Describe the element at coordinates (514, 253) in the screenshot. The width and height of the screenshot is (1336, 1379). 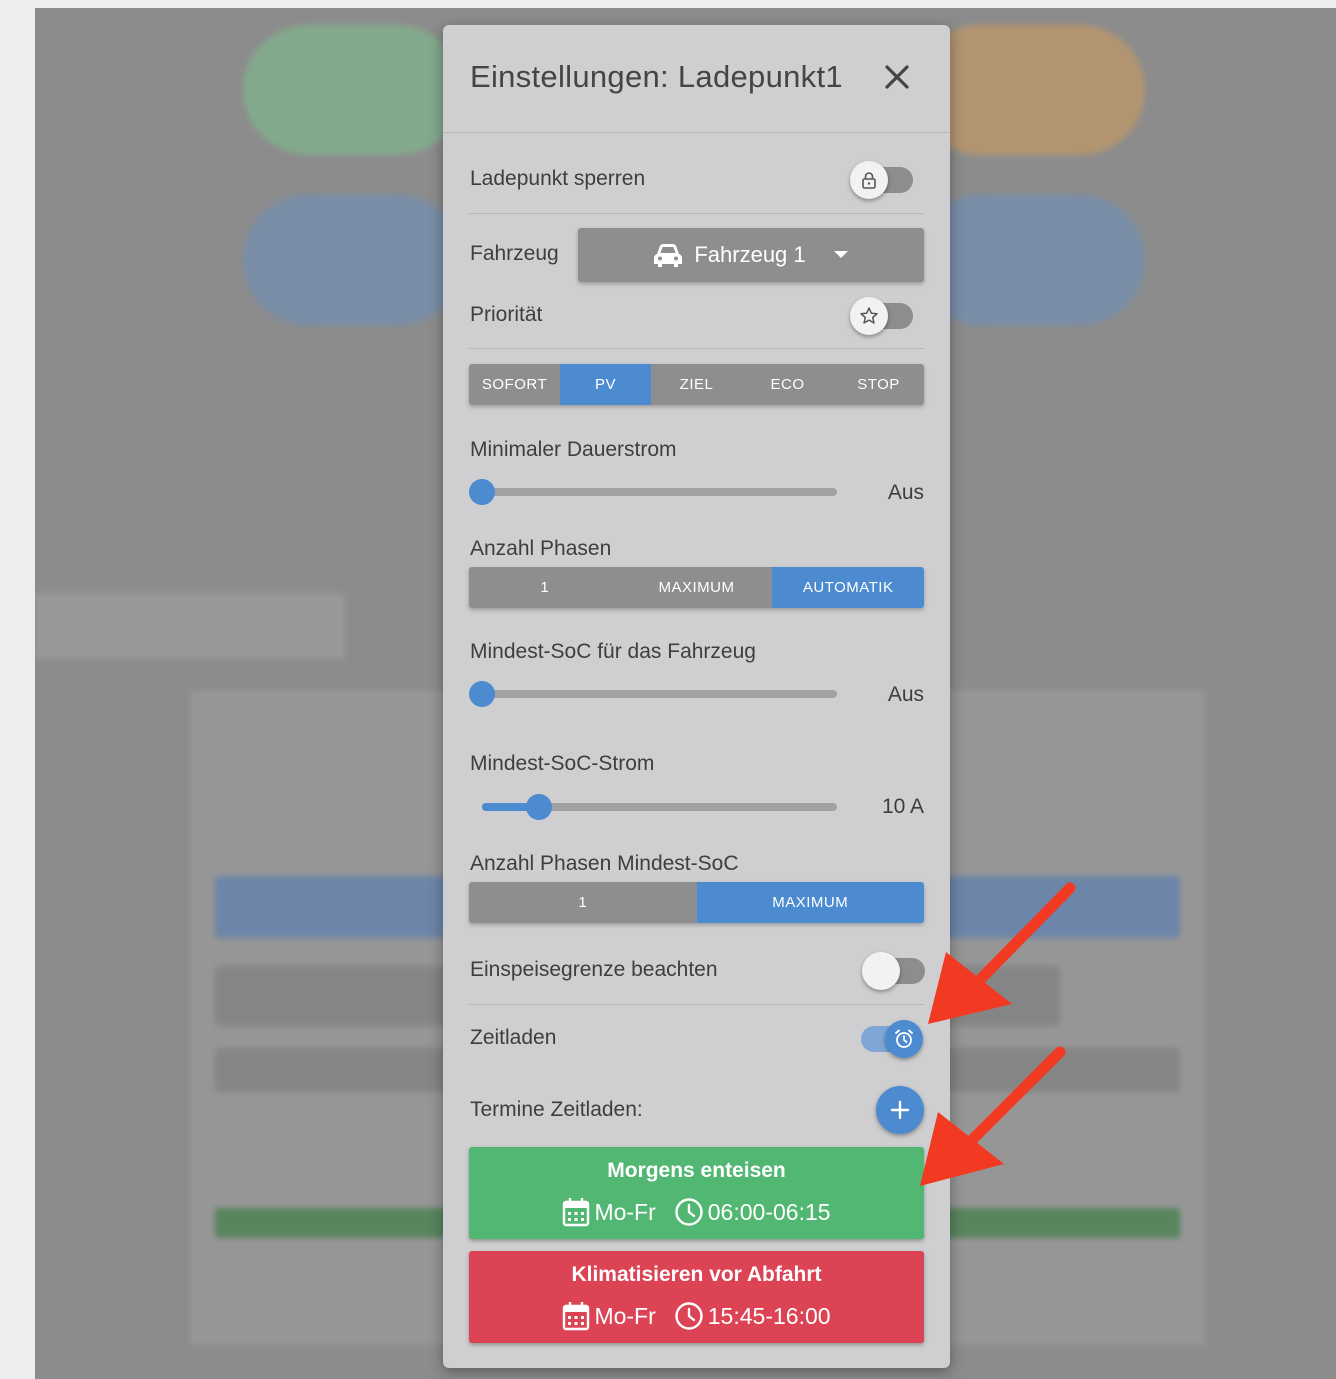
I see `vehicle-label: Fahrzeug` at that location.